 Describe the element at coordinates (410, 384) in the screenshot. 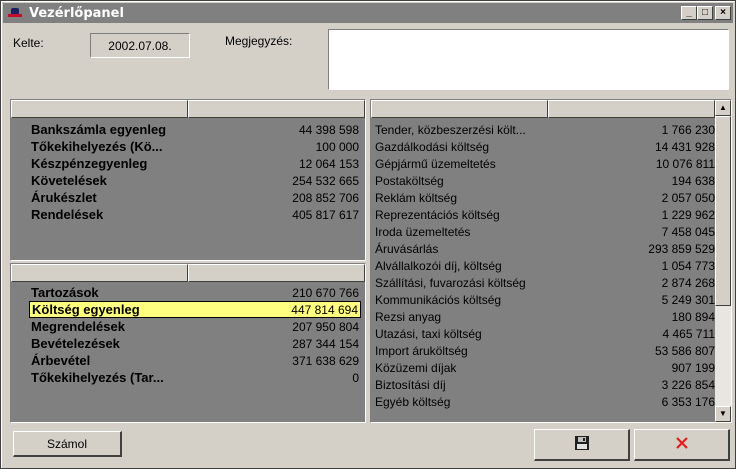

I see `row-name: Biztosítási díj` at that location.